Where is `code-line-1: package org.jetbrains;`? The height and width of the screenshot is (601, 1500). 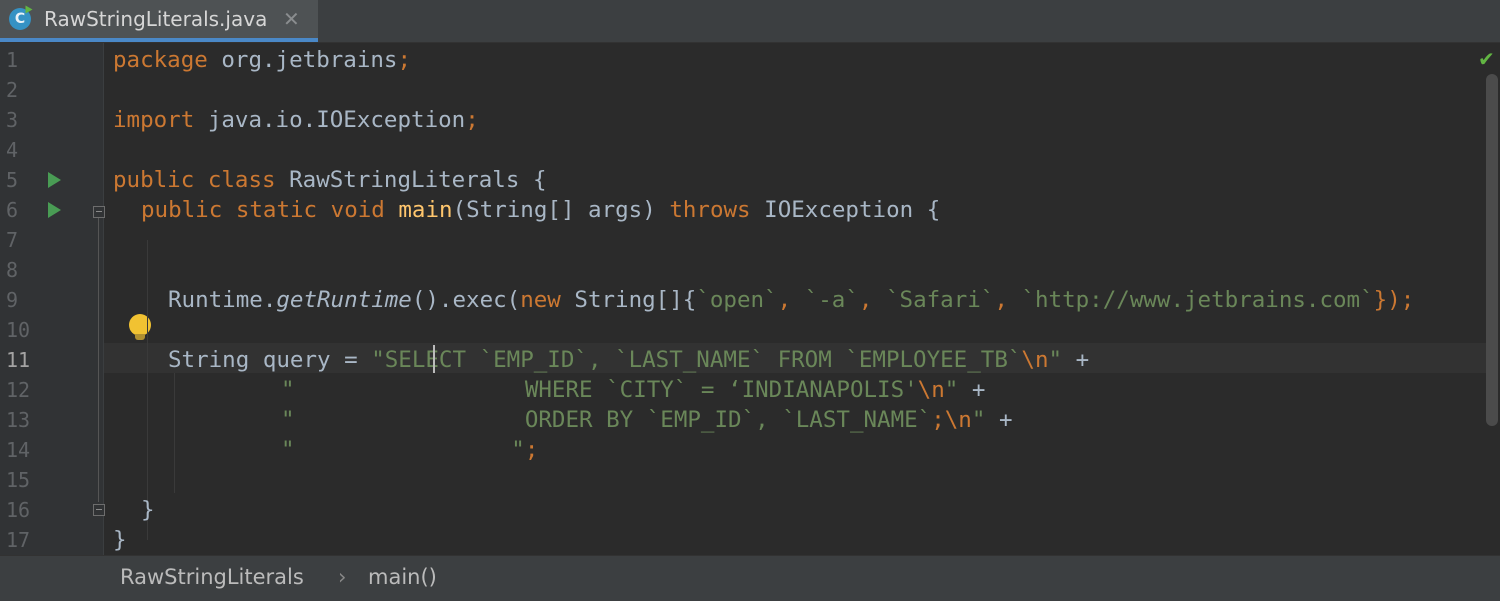
code-line-1: package org.jetbrains; is located at coordinates (262, 60).